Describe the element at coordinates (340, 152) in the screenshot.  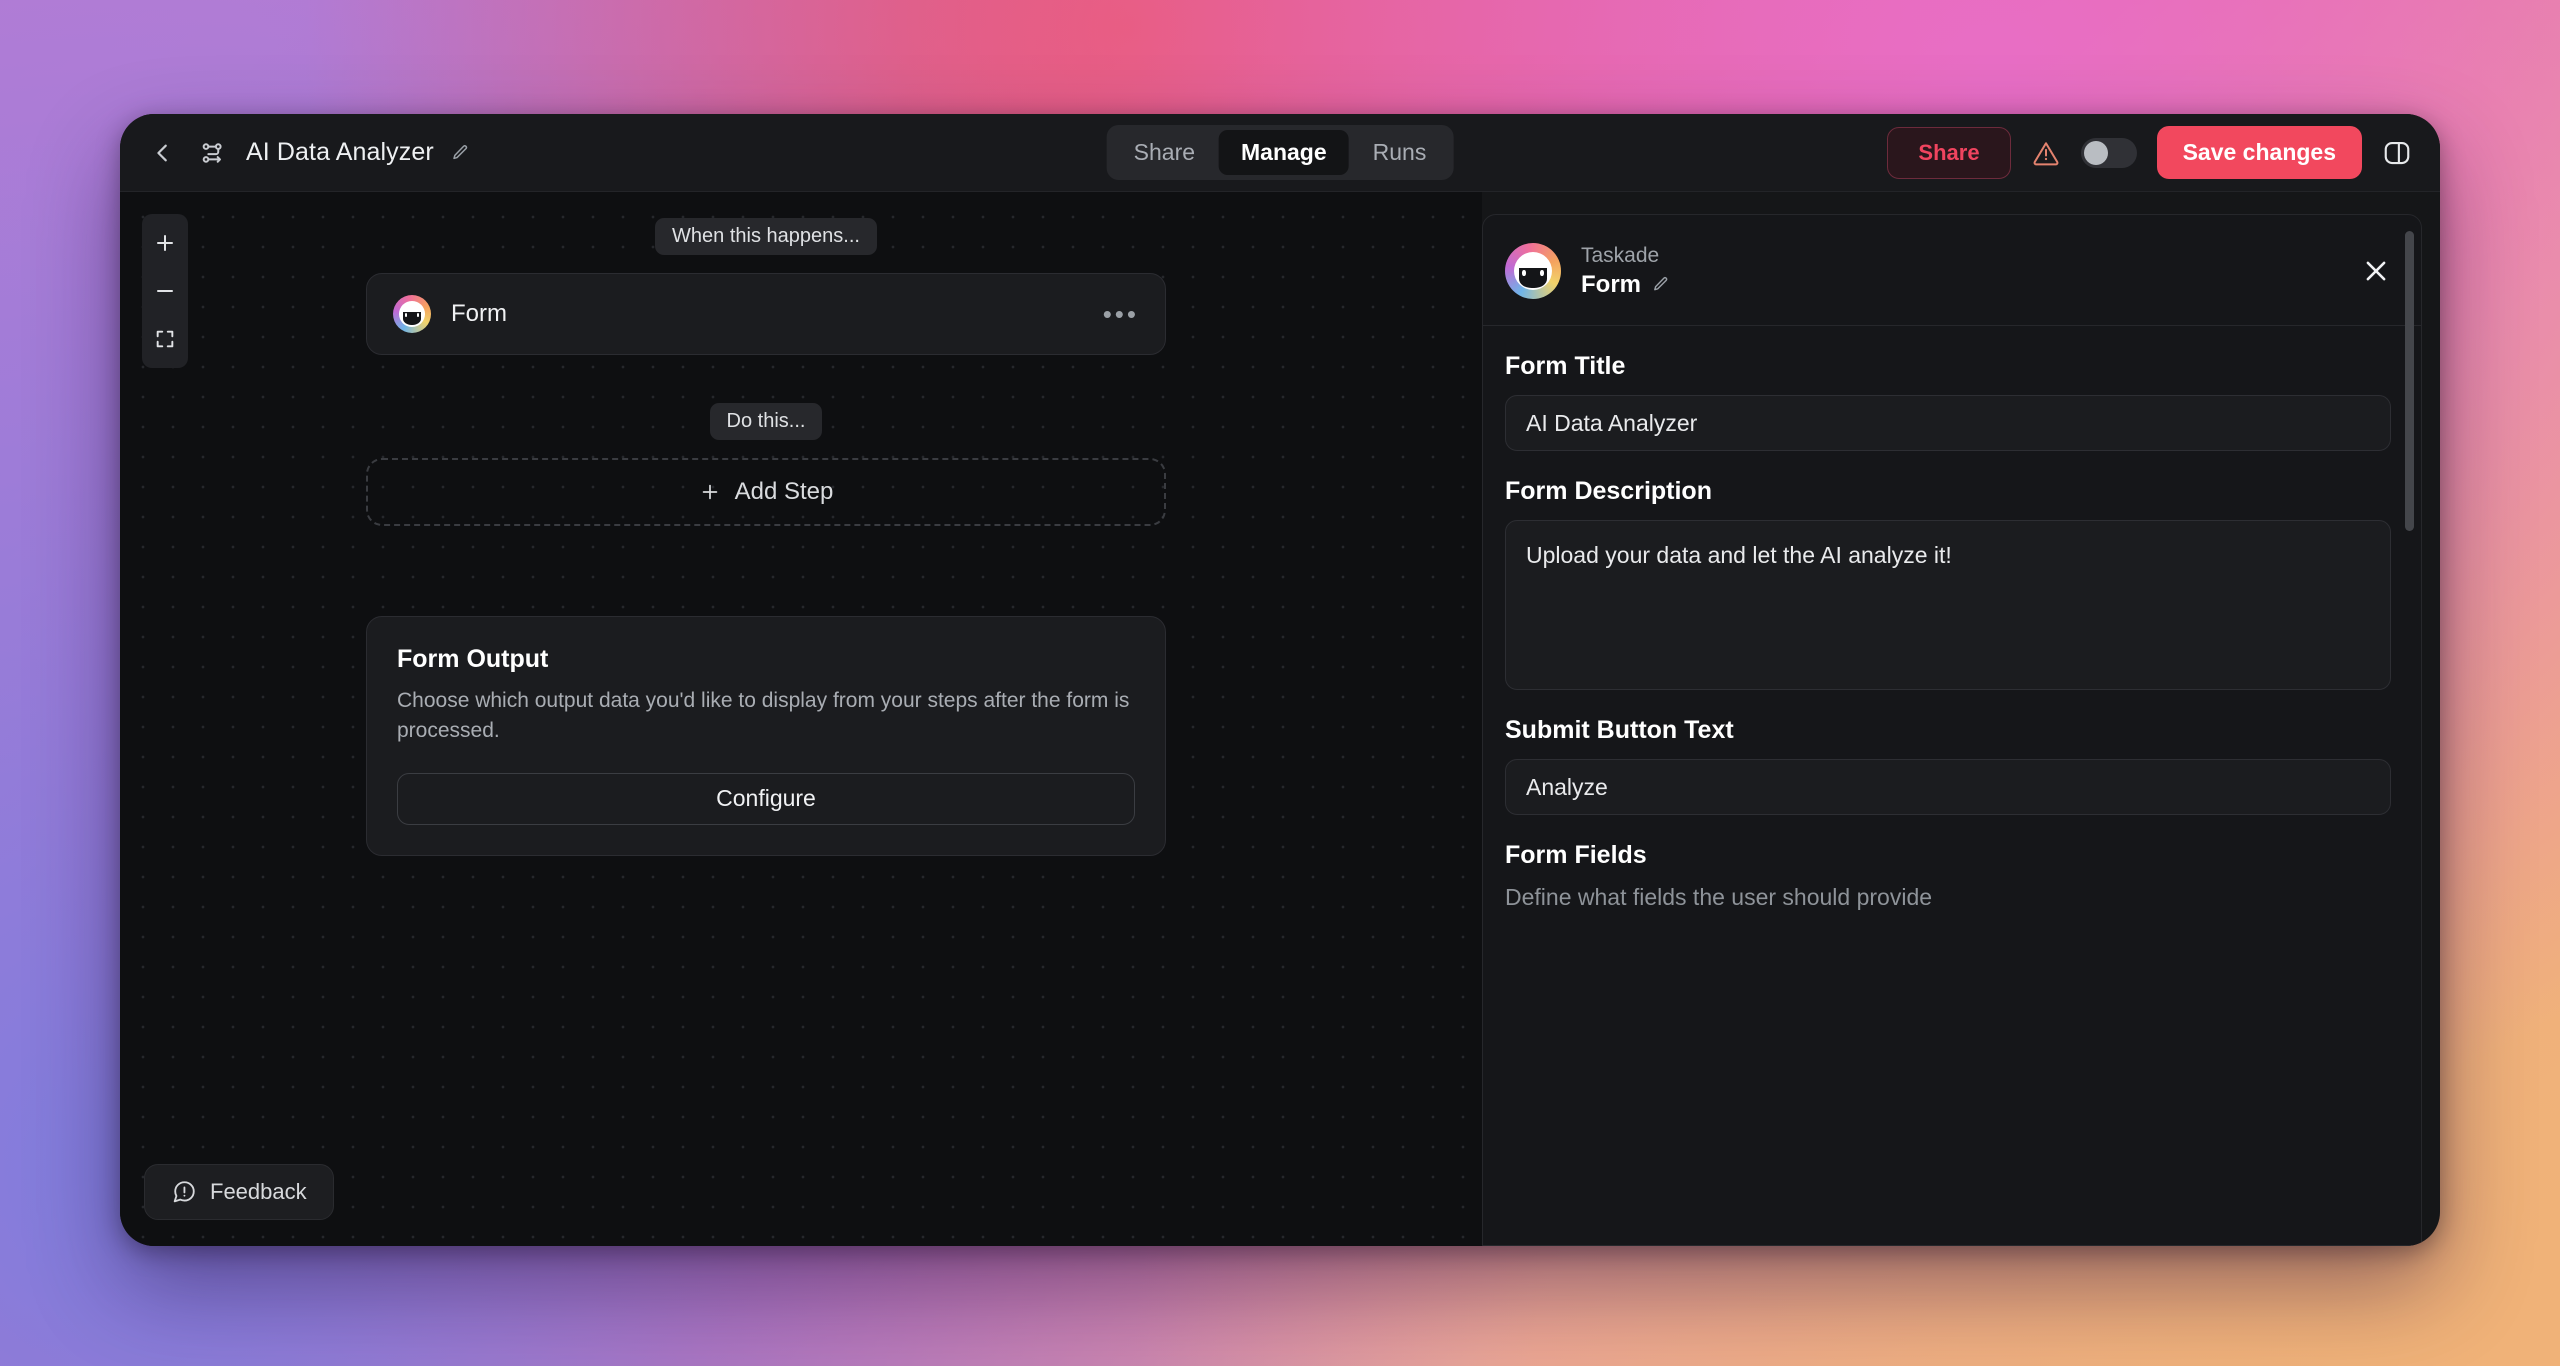
I see `page-title: AI Data Analyzer` at that location.